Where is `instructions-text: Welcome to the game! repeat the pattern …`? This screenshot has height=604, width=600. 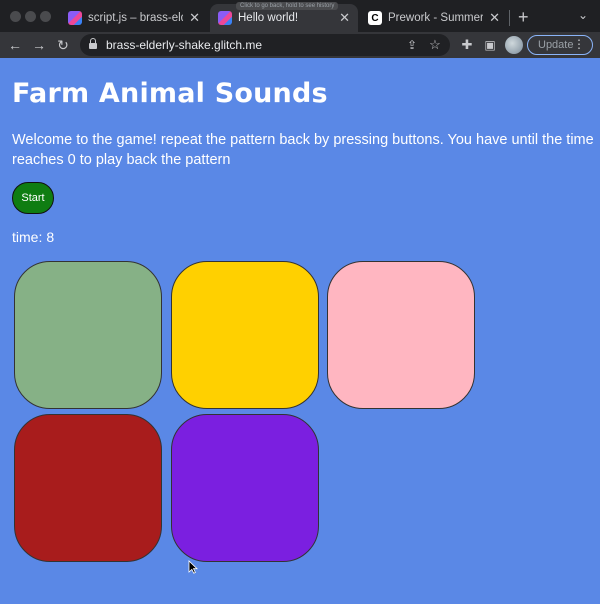 instructions-text: Welcome to the game! repeat the pattern … is located at coordinates (303, 150).